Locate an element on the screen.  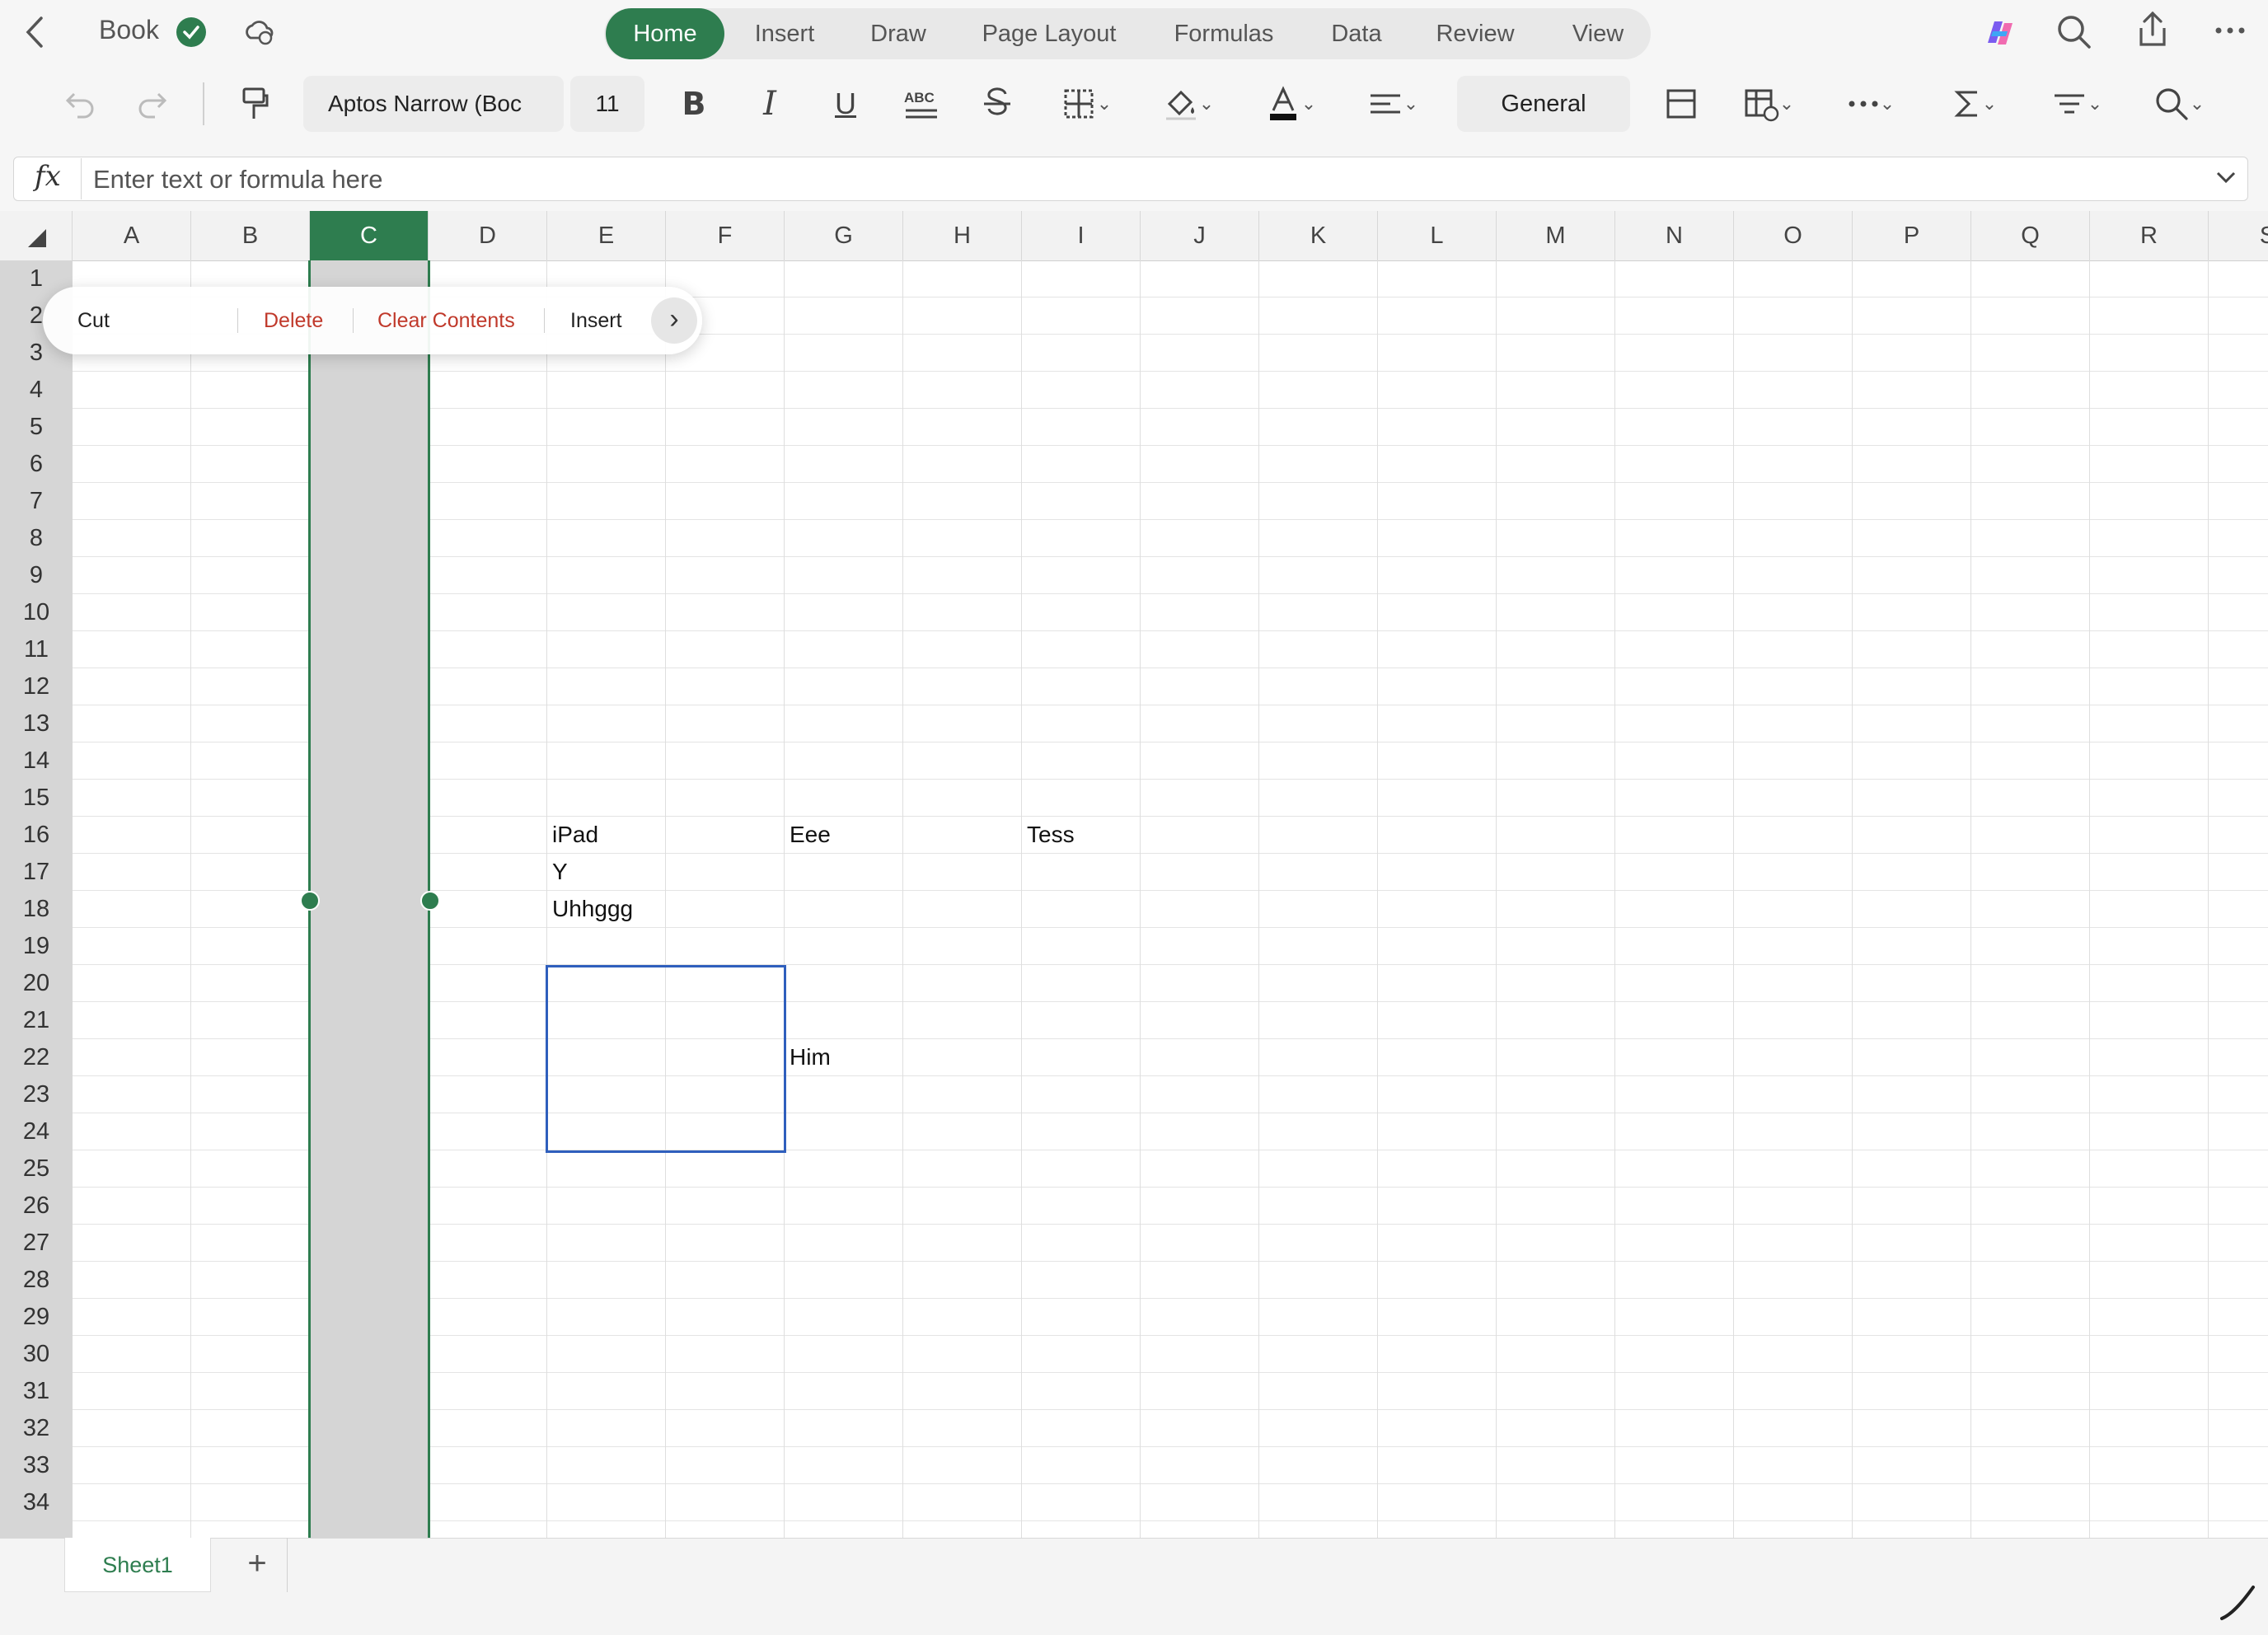
row-header-27: 27 is located at coordinates (36, 1243).